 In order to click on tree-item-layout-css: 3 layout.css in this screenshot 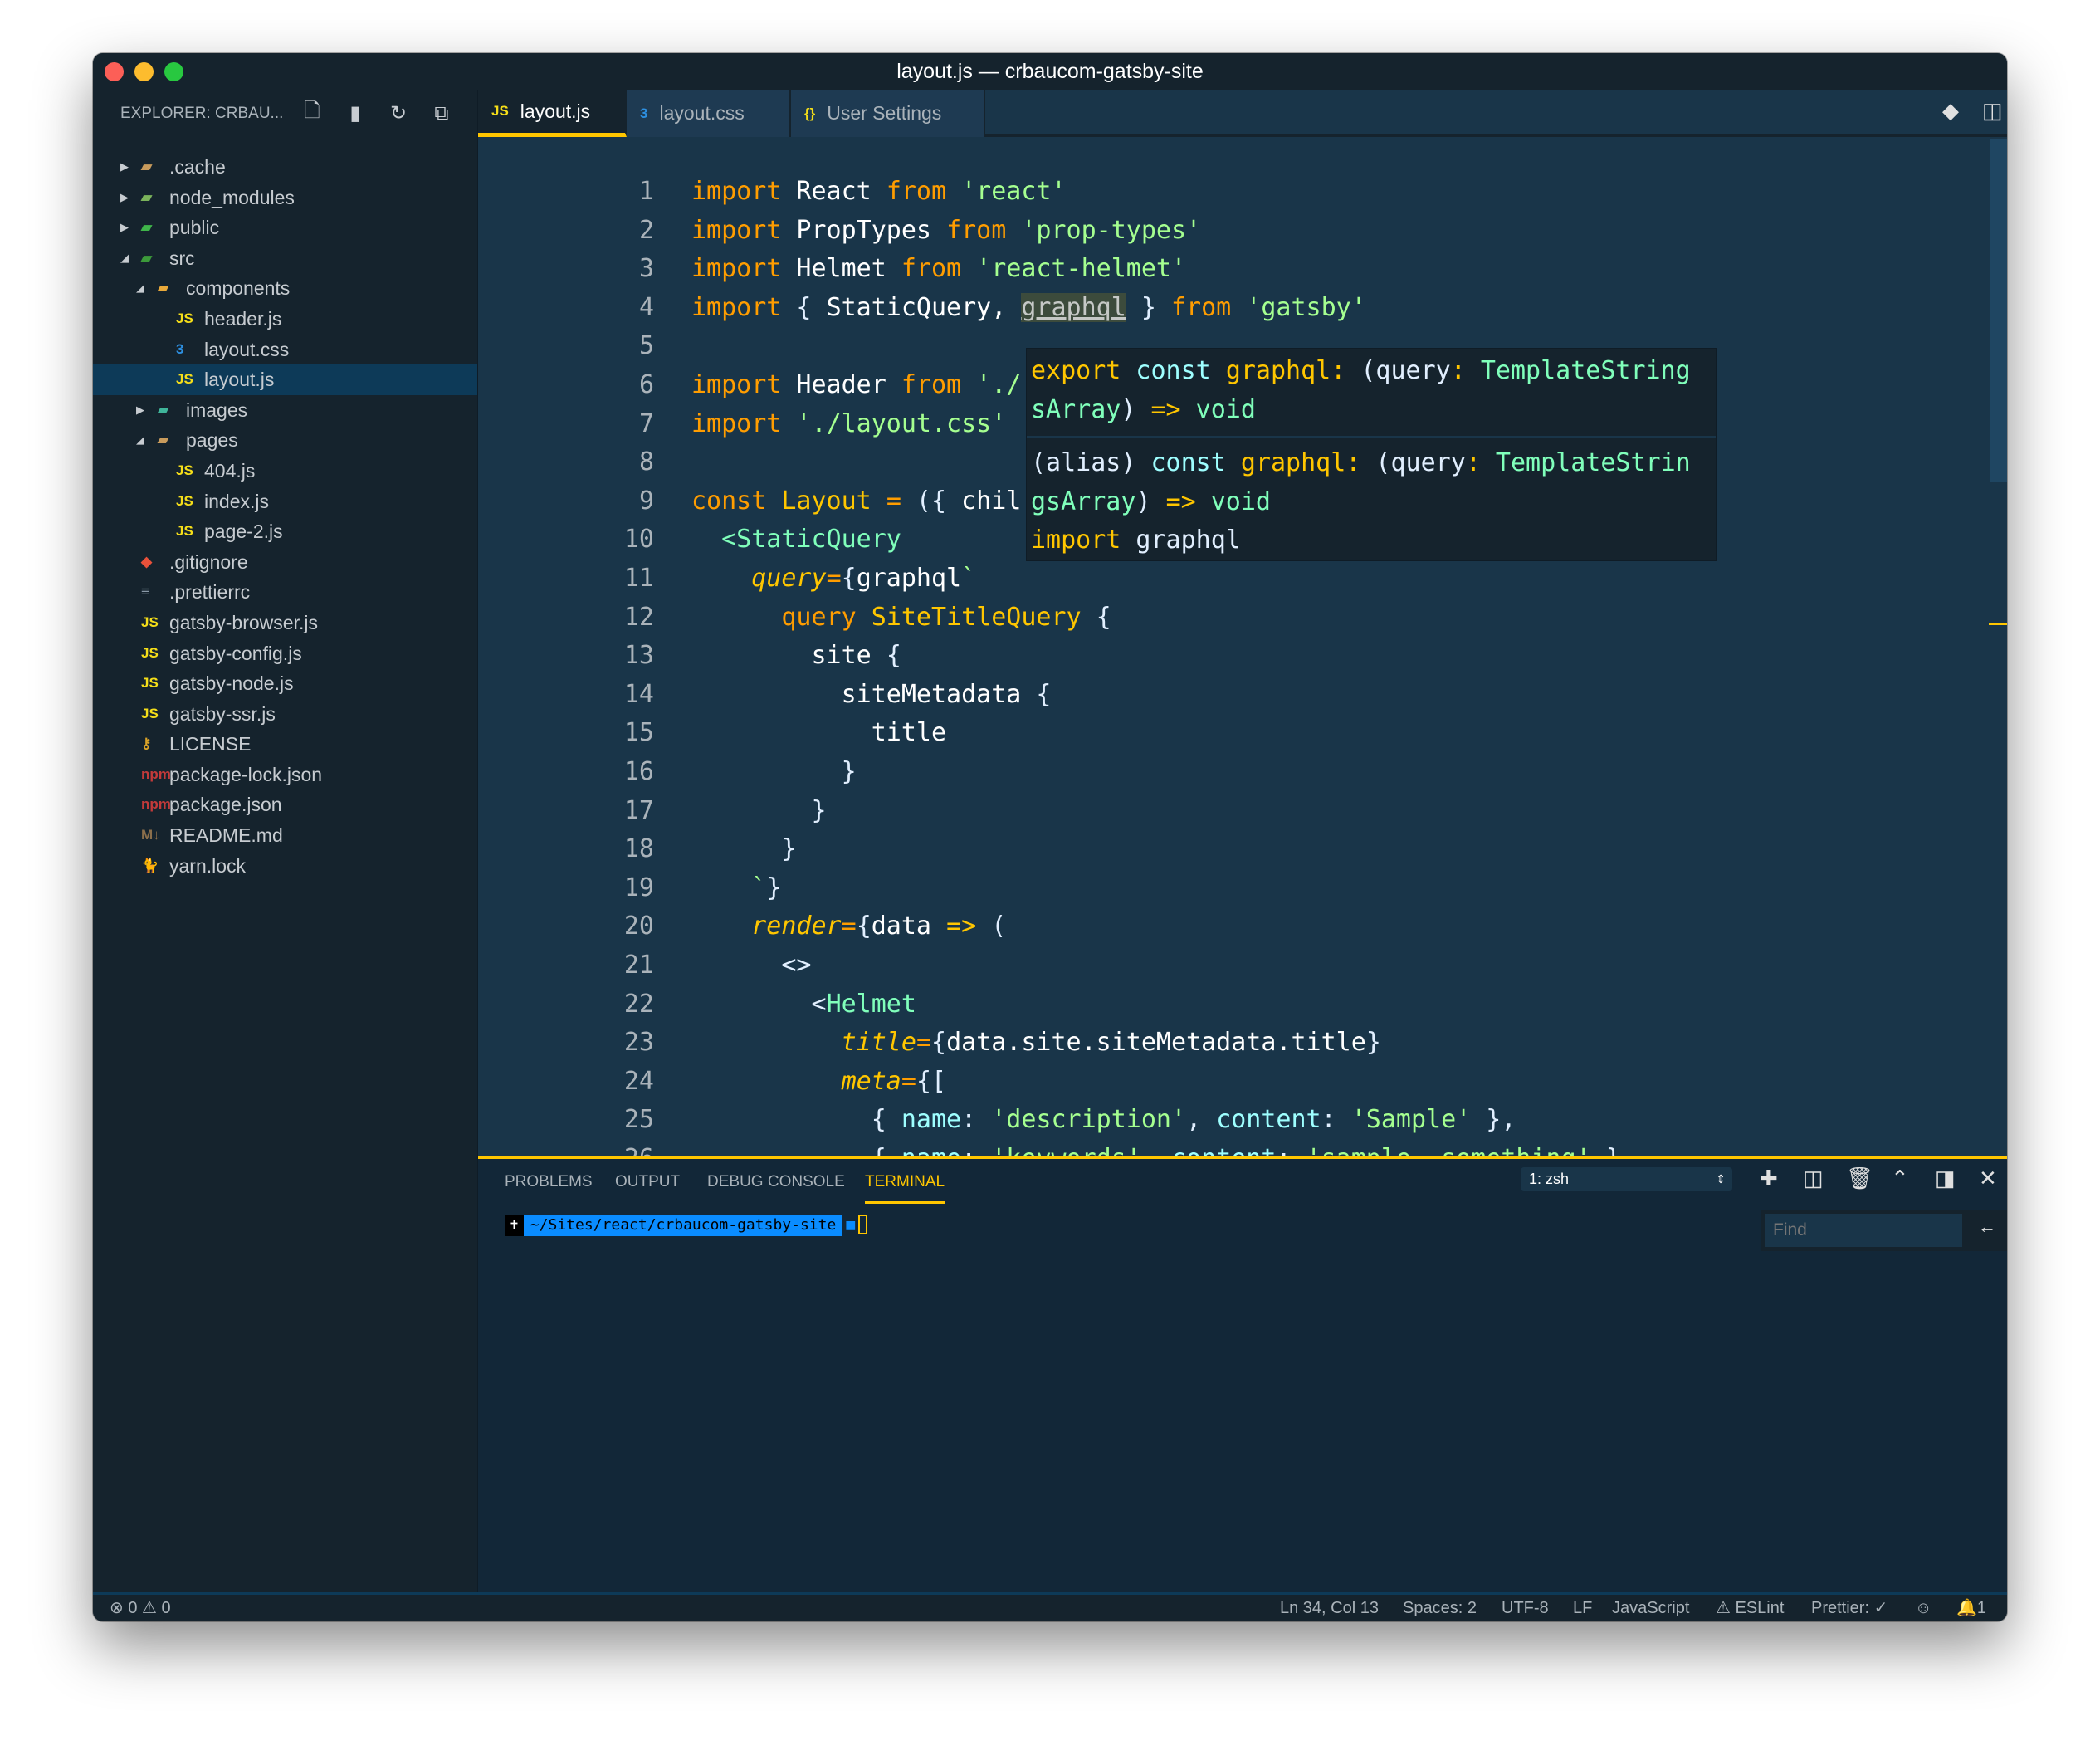, I will do `click(285, 350)`.